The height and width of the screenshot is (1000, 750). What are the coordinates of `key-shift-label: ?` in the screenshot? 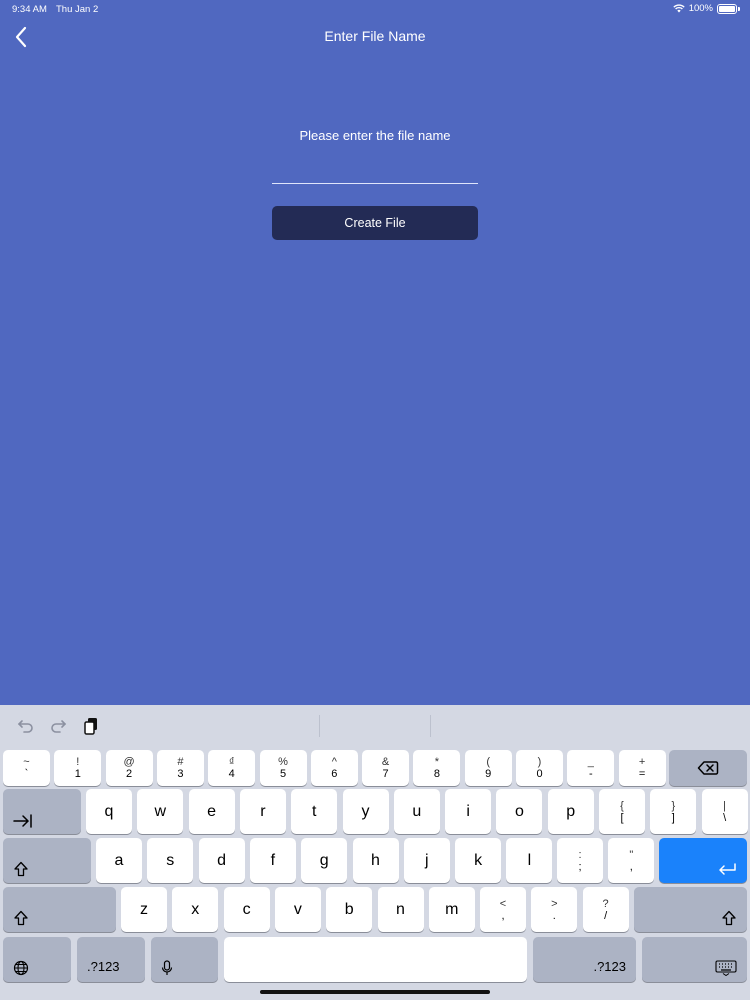 It's located at (605, 903).